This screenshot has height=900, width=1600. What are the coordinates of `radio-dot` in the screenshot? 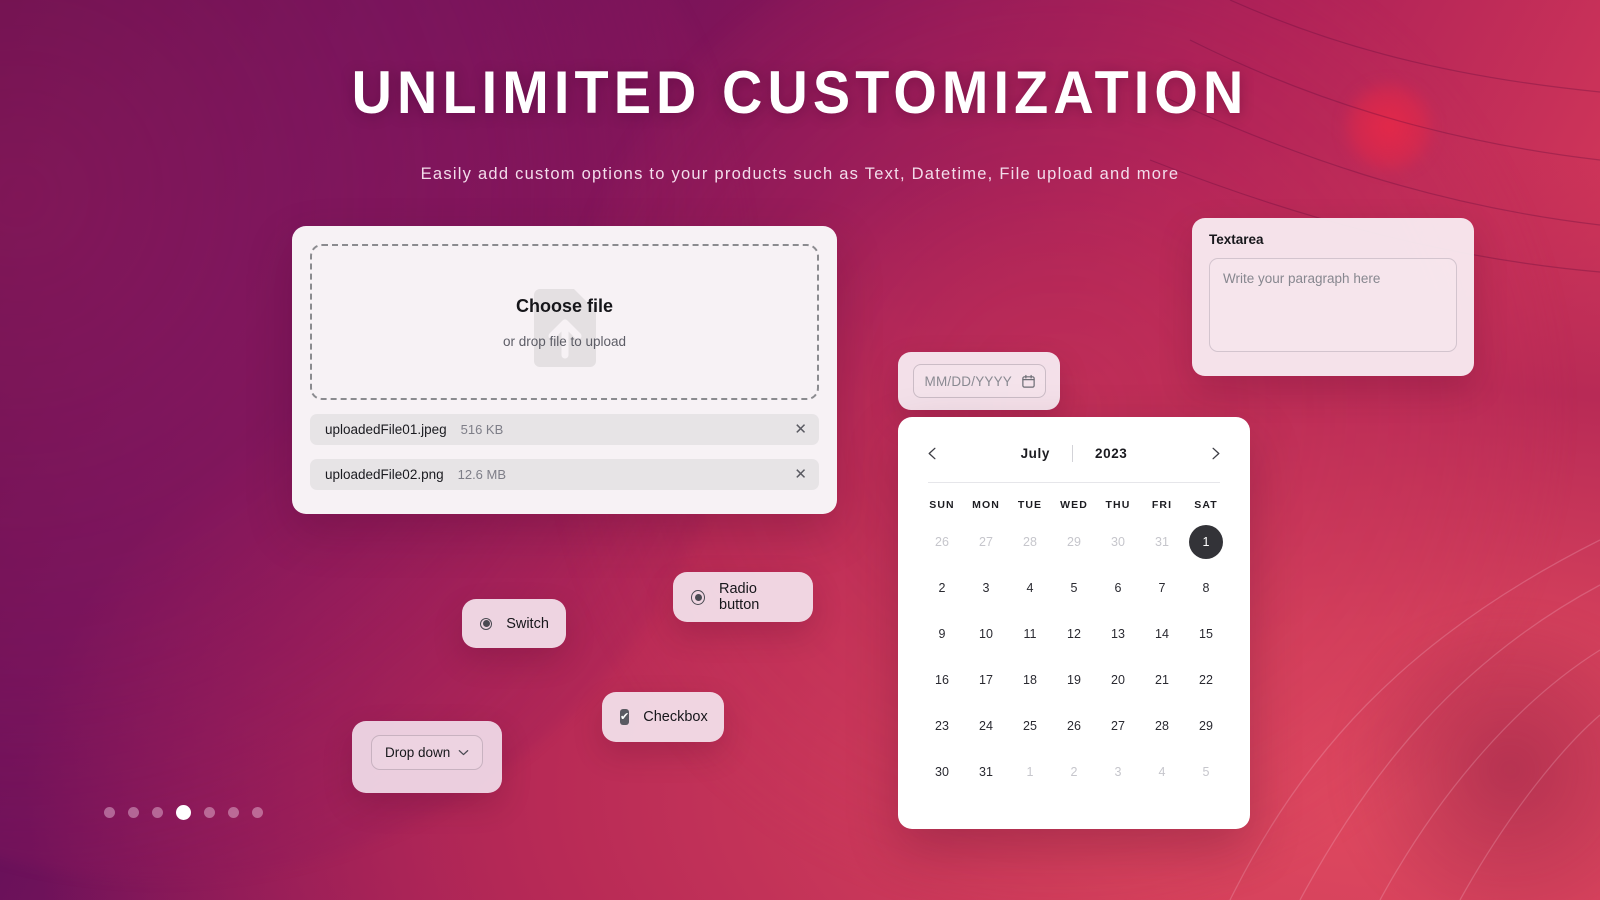 It's located at (698, 597).